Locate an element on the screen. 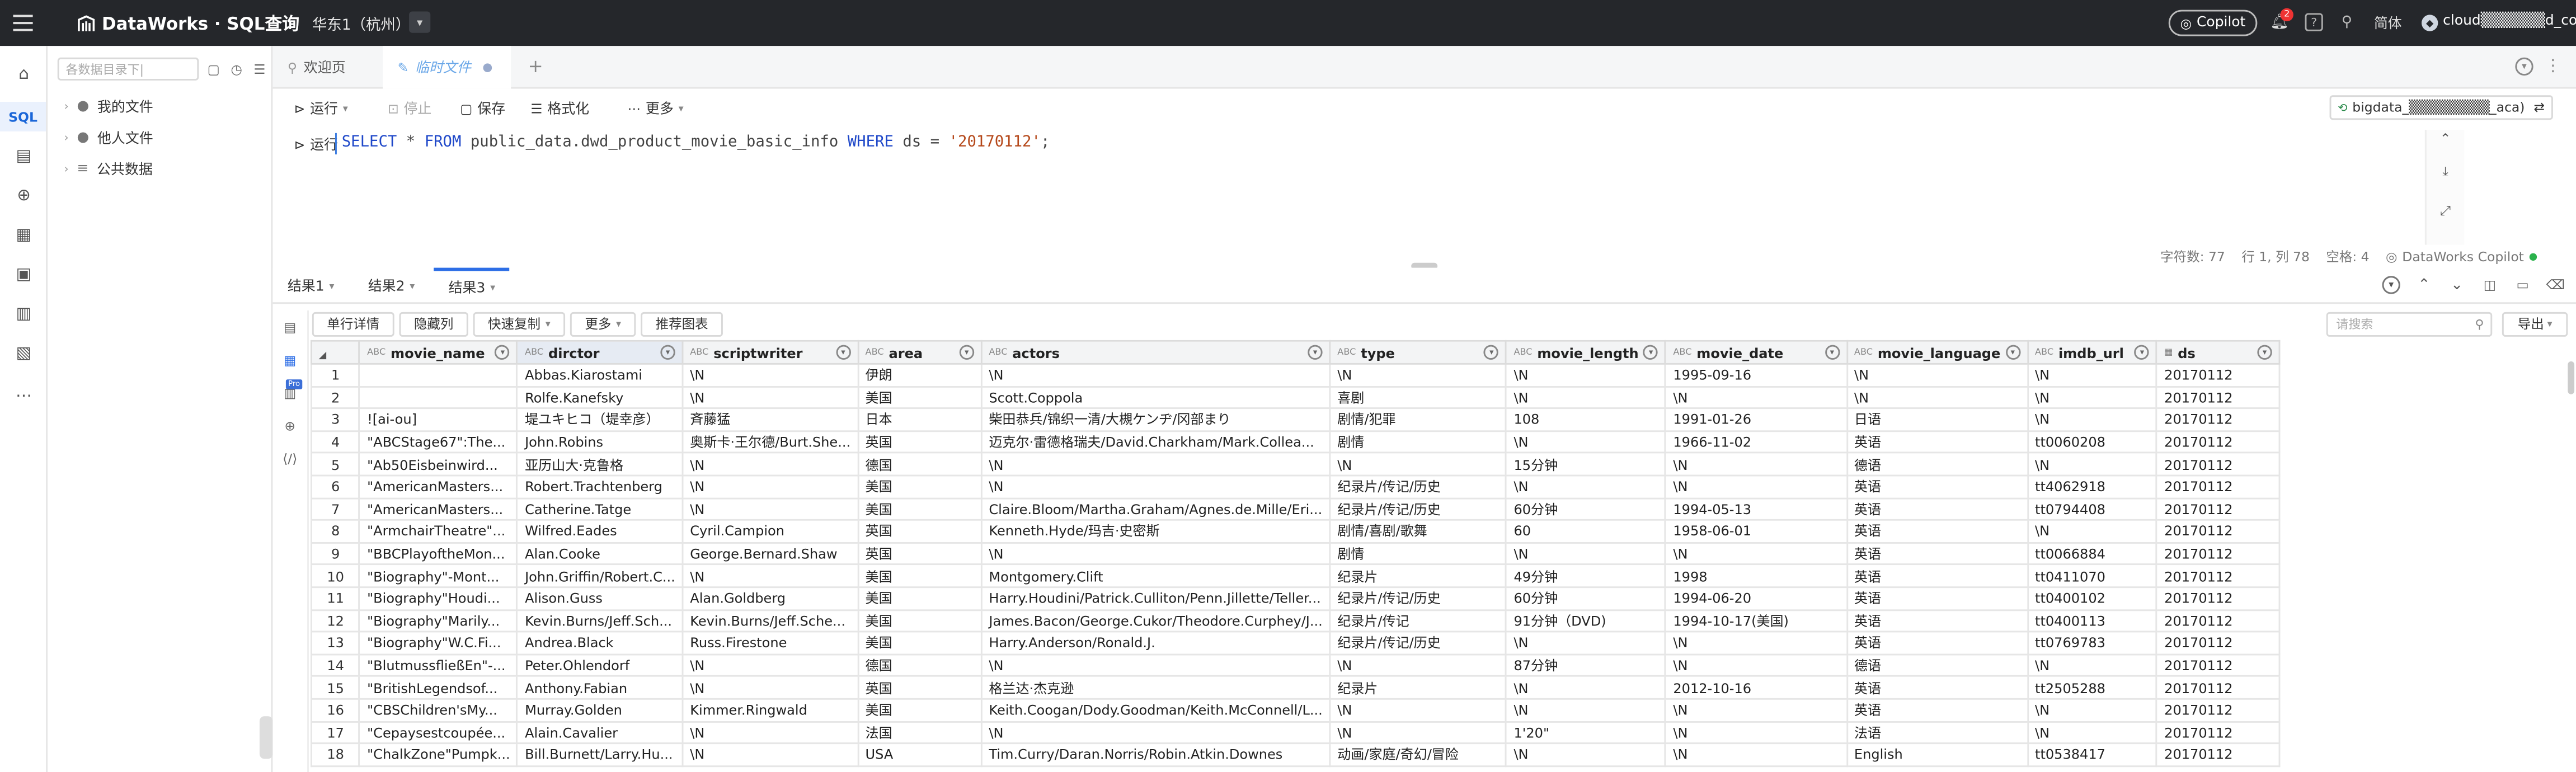 Image resolution: width=2576 pixels, height=772 pixels. rail-item-sql: SQL is located at coordinates (23, 116).